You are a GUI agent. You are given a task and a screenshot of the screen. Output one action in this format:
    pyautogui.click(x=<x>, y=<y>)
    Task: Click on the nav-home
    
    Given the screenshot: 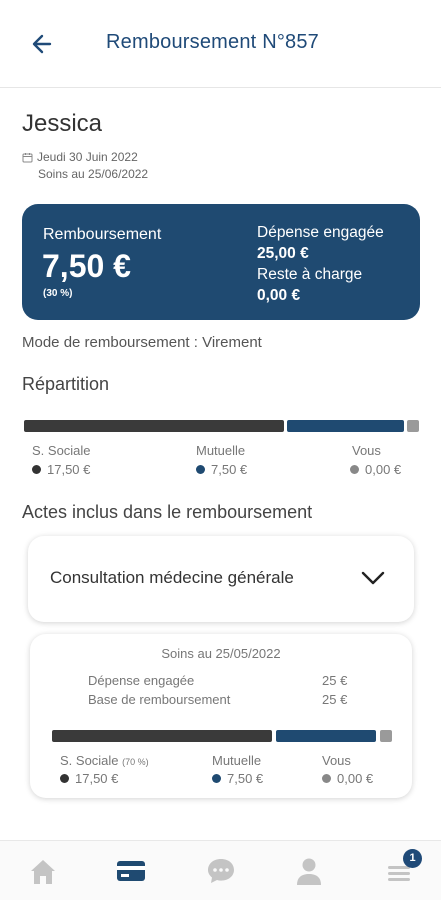 What is the action you would take?
    pyautogui.click(x=43, y=871)
    